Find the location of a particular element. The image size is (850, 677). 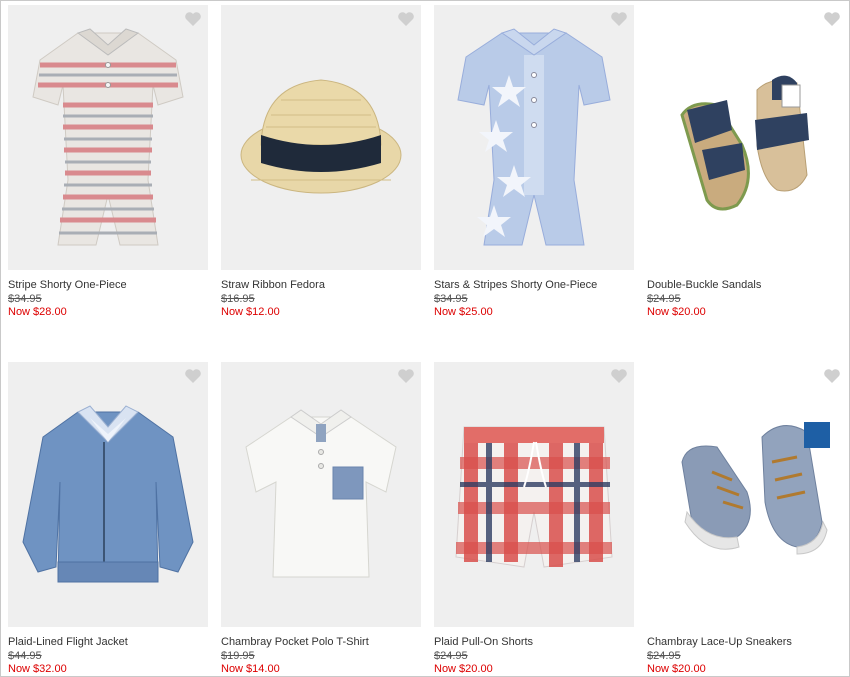

fedora-illustration is located at coordinates (321, 136).